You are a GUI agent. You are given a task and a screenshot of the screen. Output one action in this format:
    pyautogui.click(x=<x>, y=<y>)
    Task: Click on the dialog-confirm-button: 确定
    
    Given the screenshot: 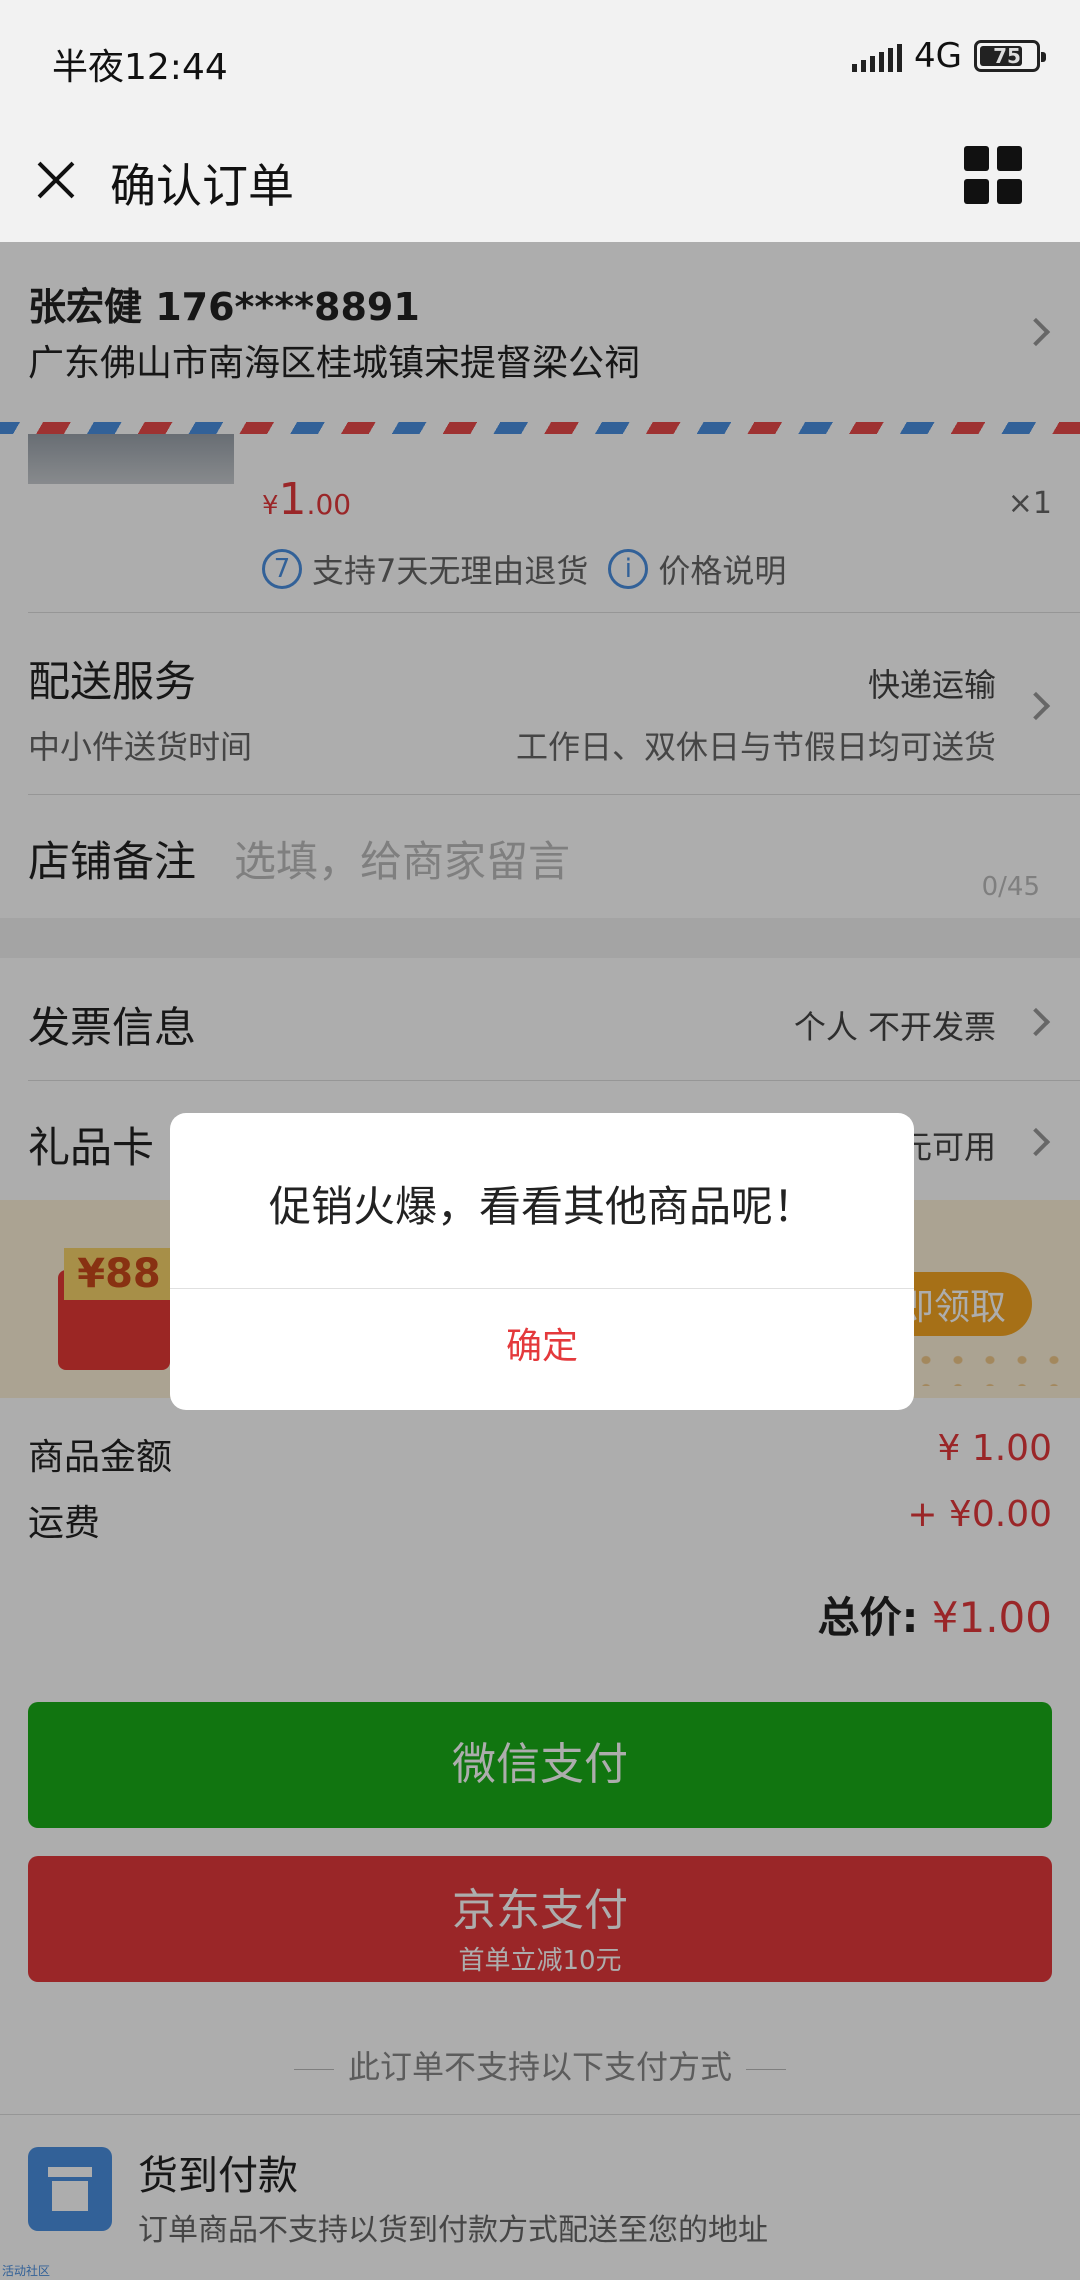 What is the action you would take?
    pyautogui.click(x=542, y=1349)
    